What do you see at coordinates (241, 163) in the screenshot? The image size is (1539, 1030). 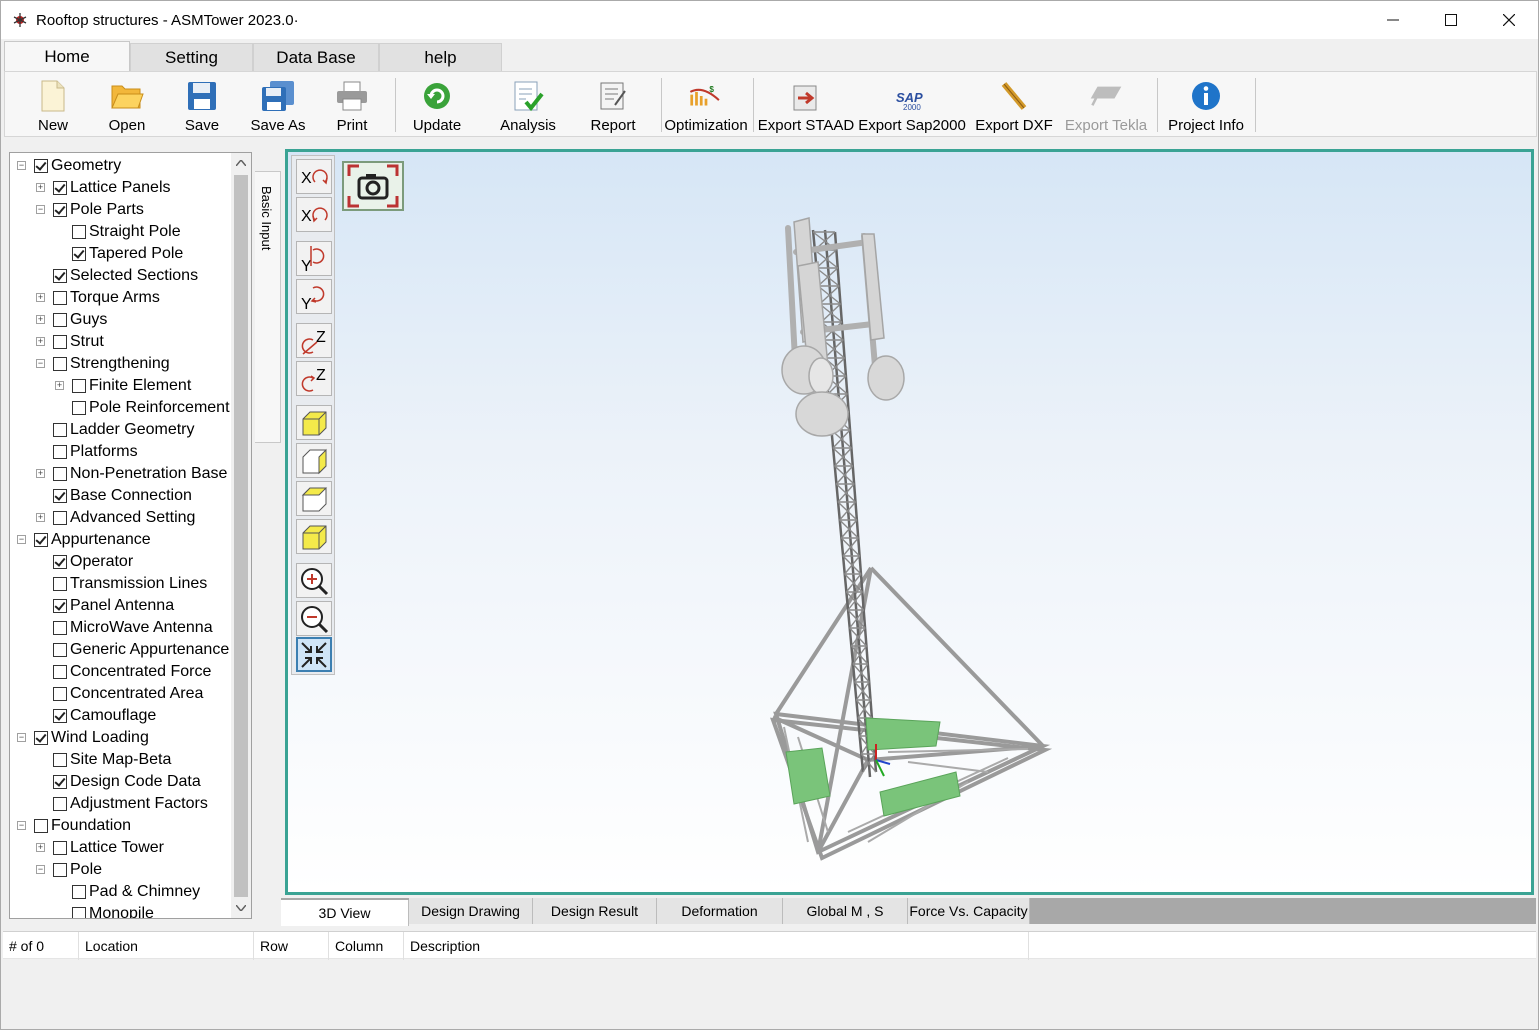 I see `scroll-up-arrow-icon` at bounding box center [241, 163].